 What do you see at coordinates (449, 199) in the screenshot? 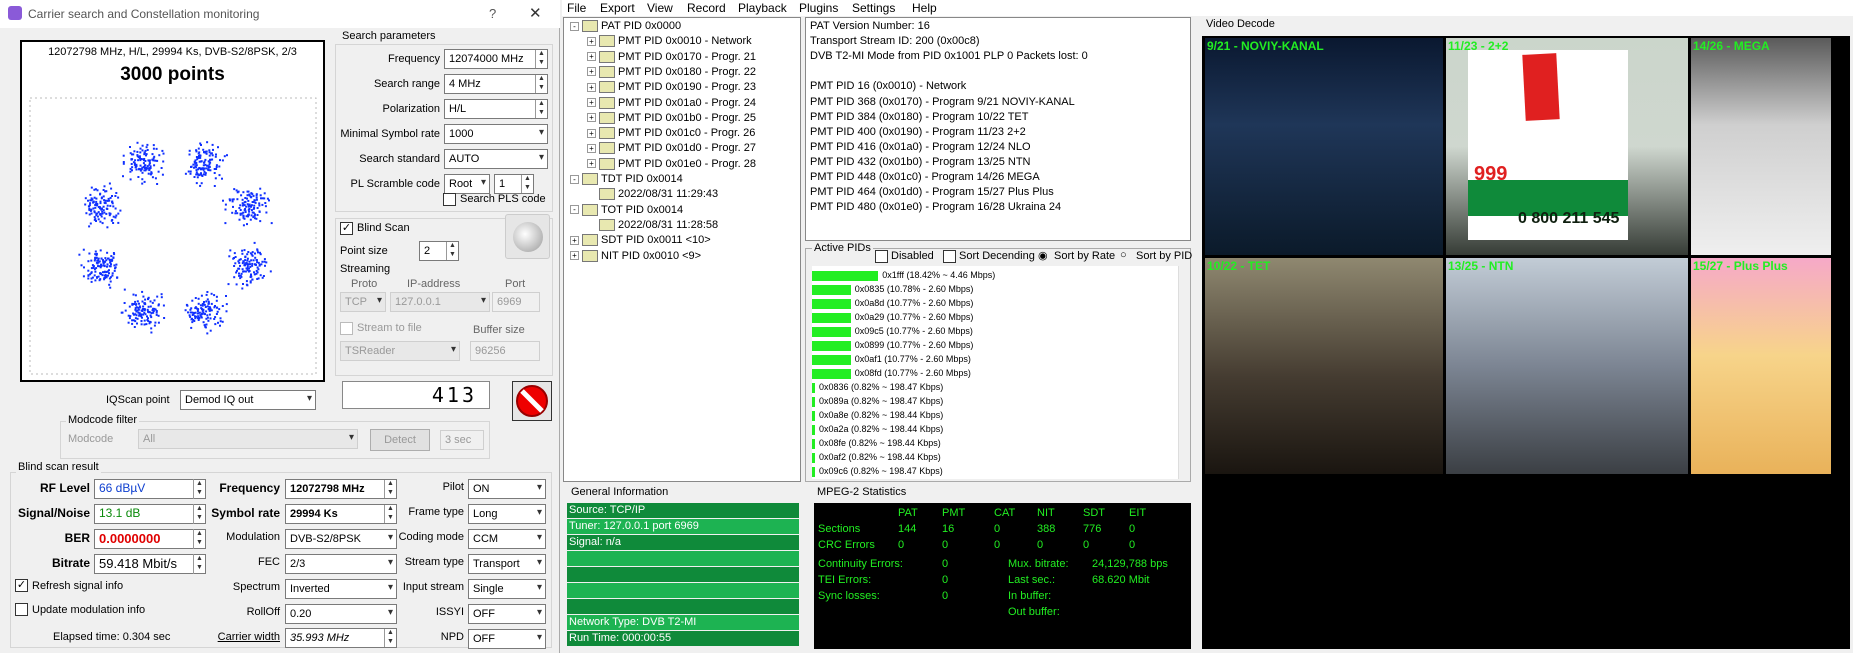
I see `search-pls-checkbox` at bounding box center [449, 199].